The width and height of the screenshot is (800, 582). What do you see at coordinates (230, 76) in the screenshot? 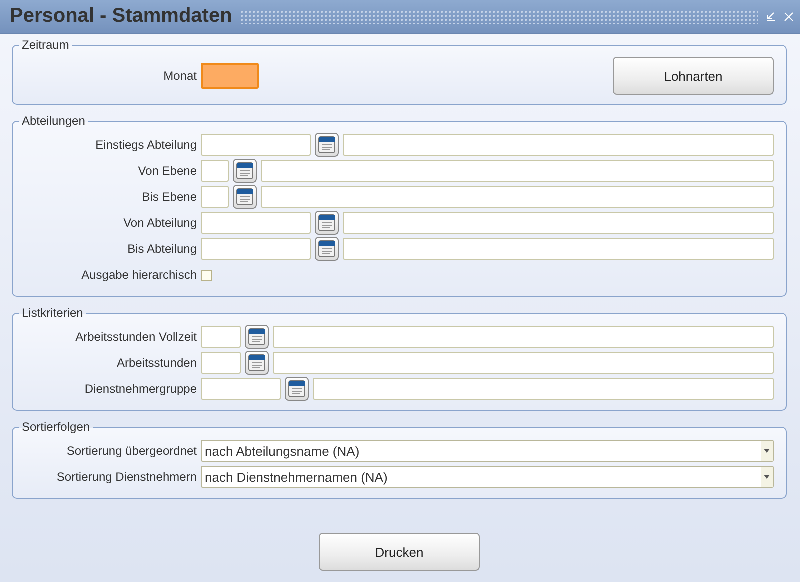
I see `month-field` at bounding box center [230, 76].